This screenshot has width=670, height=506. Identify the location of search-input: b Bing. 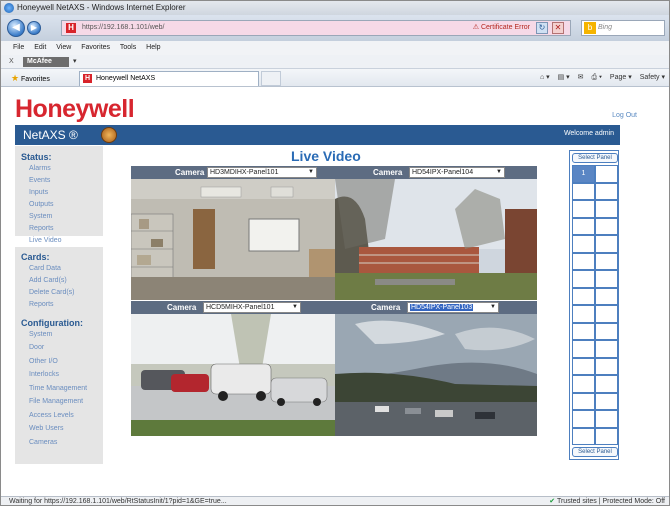
(623, 28).